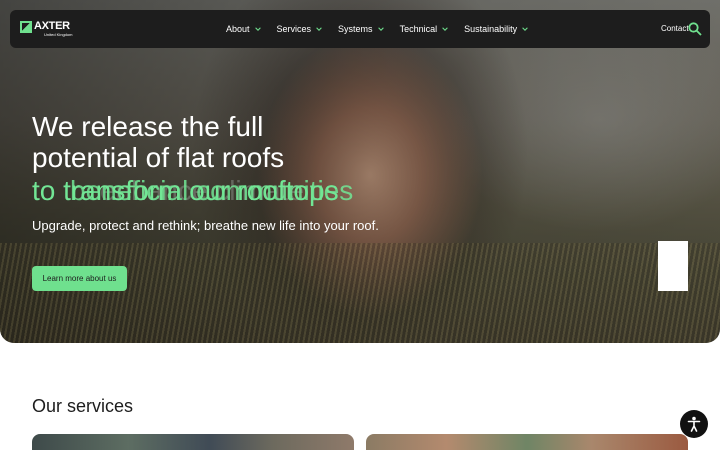 The height and width of the screenshot is (450, 720). Describe the element at coordinates (355, 29) in the screenshot. I see `nav-item-label: Systems` at that location.